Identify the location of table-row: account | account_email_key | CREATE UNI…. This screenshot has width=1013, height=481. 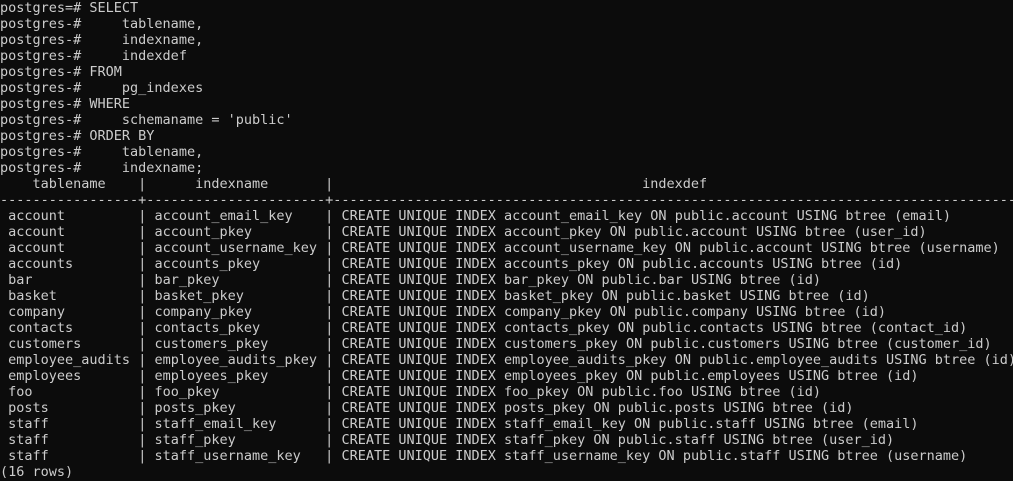
(506, 216).